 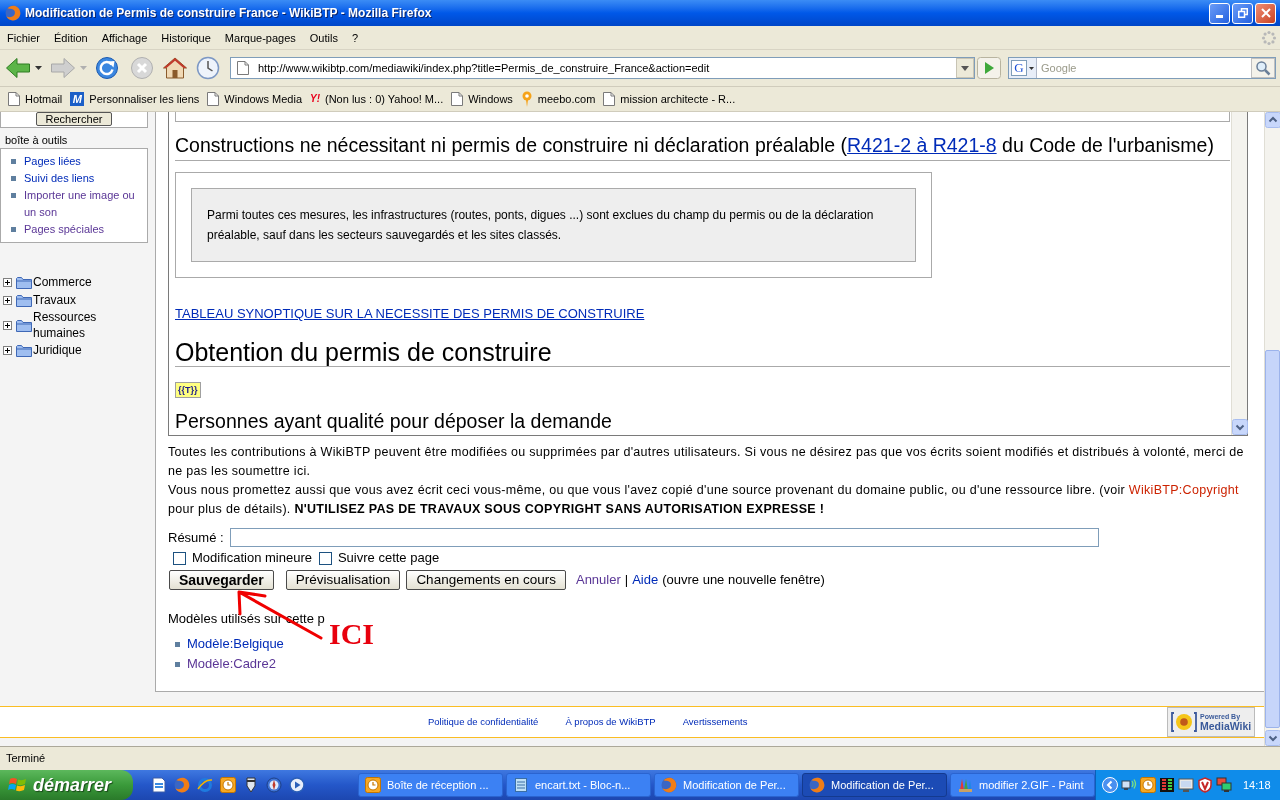 What do you see at coordinates (1219, 13) in the screenshot?
I see `minimize-button` at bounding box center [1219, 13].